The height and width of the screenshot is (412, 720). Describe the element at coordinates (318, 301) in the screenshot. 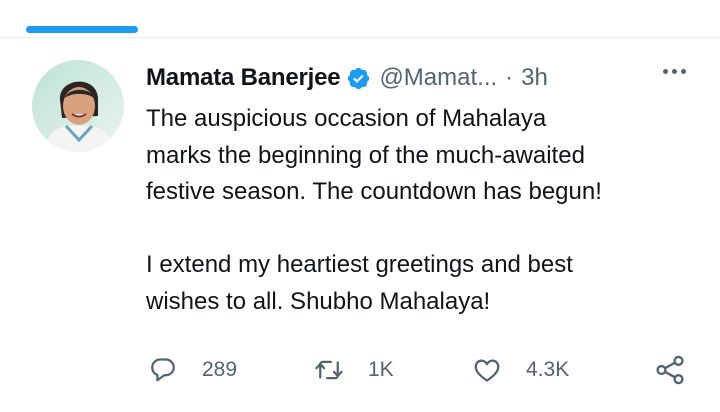

I see `tweet-line: wishes to all. Shubho Mahalaya!` at that location.